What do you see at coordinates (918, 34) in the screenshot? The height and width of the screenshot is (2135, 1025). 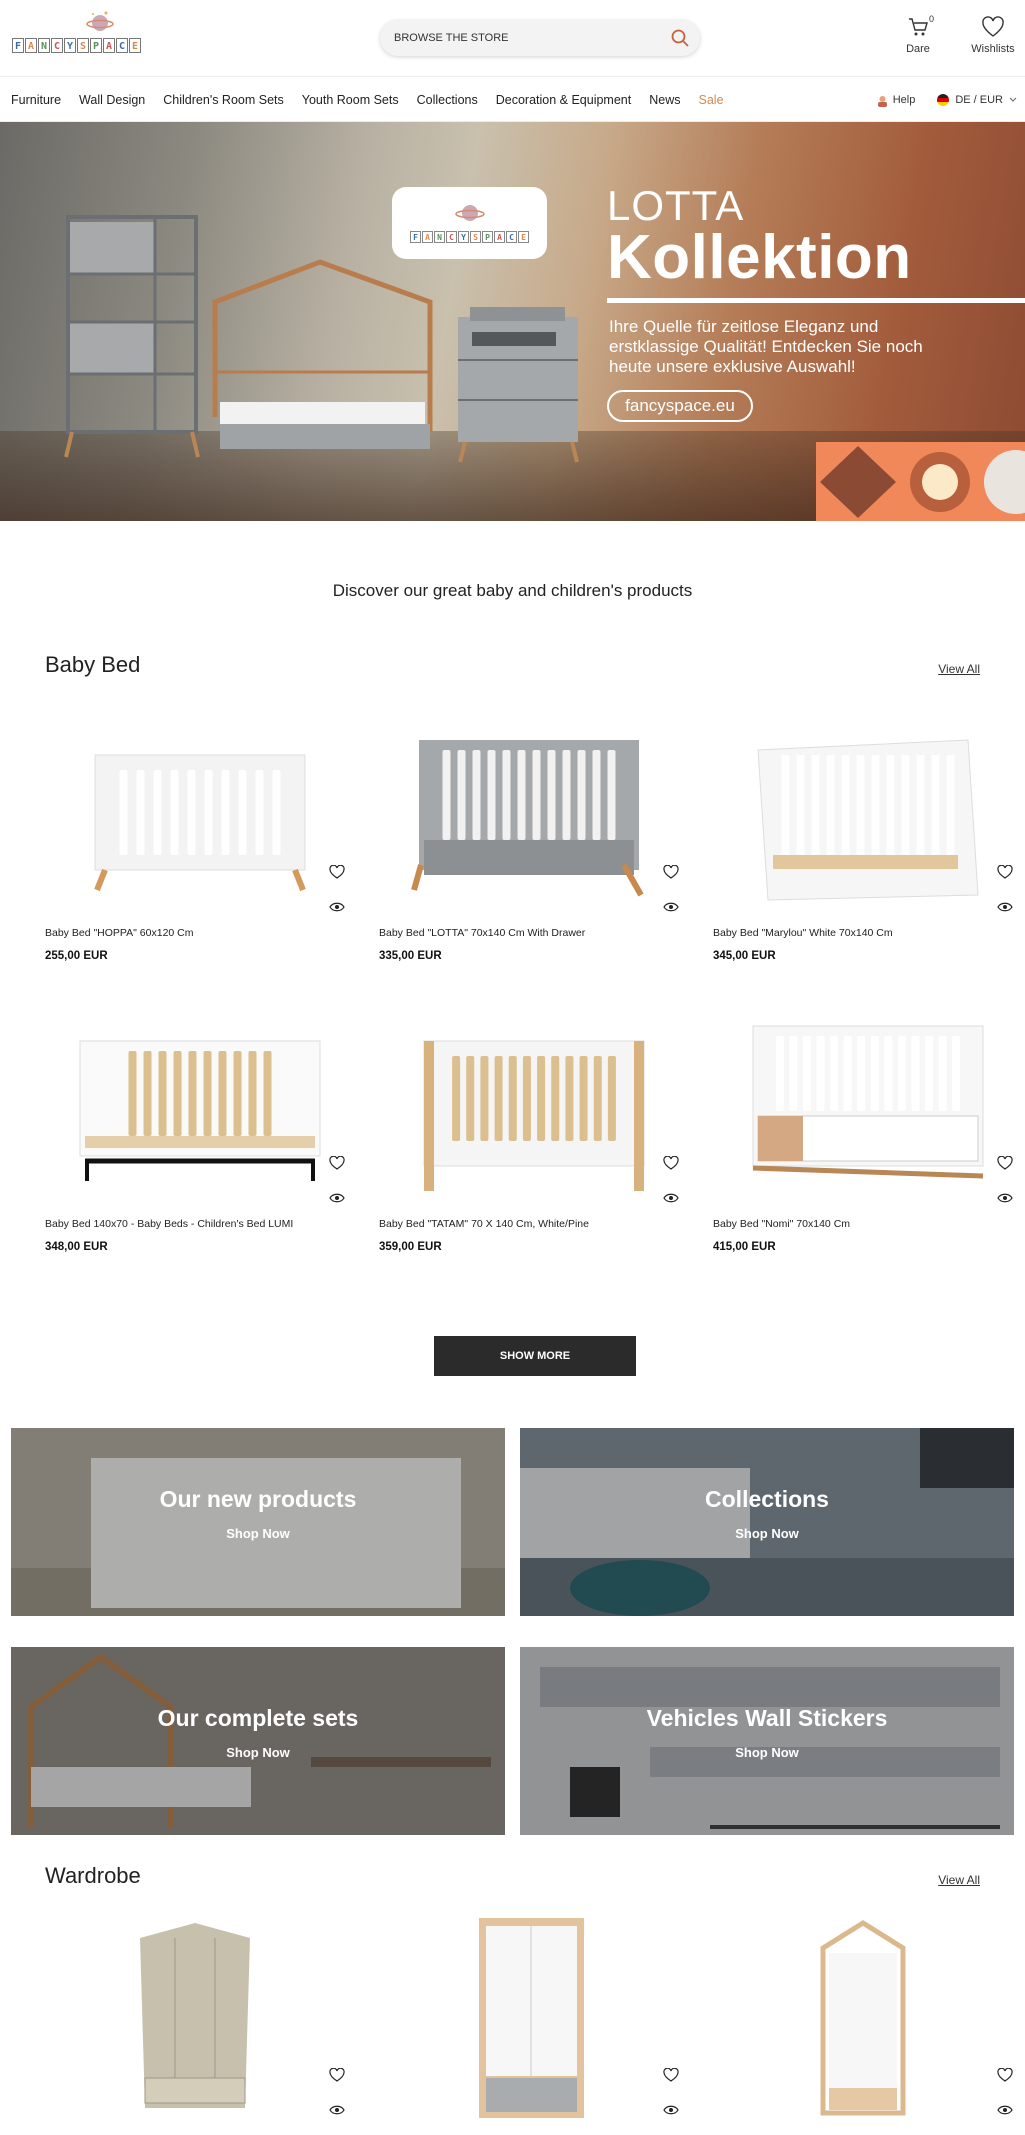 I see `cart-button: 0 Dare` at bounding box center [918, 34].